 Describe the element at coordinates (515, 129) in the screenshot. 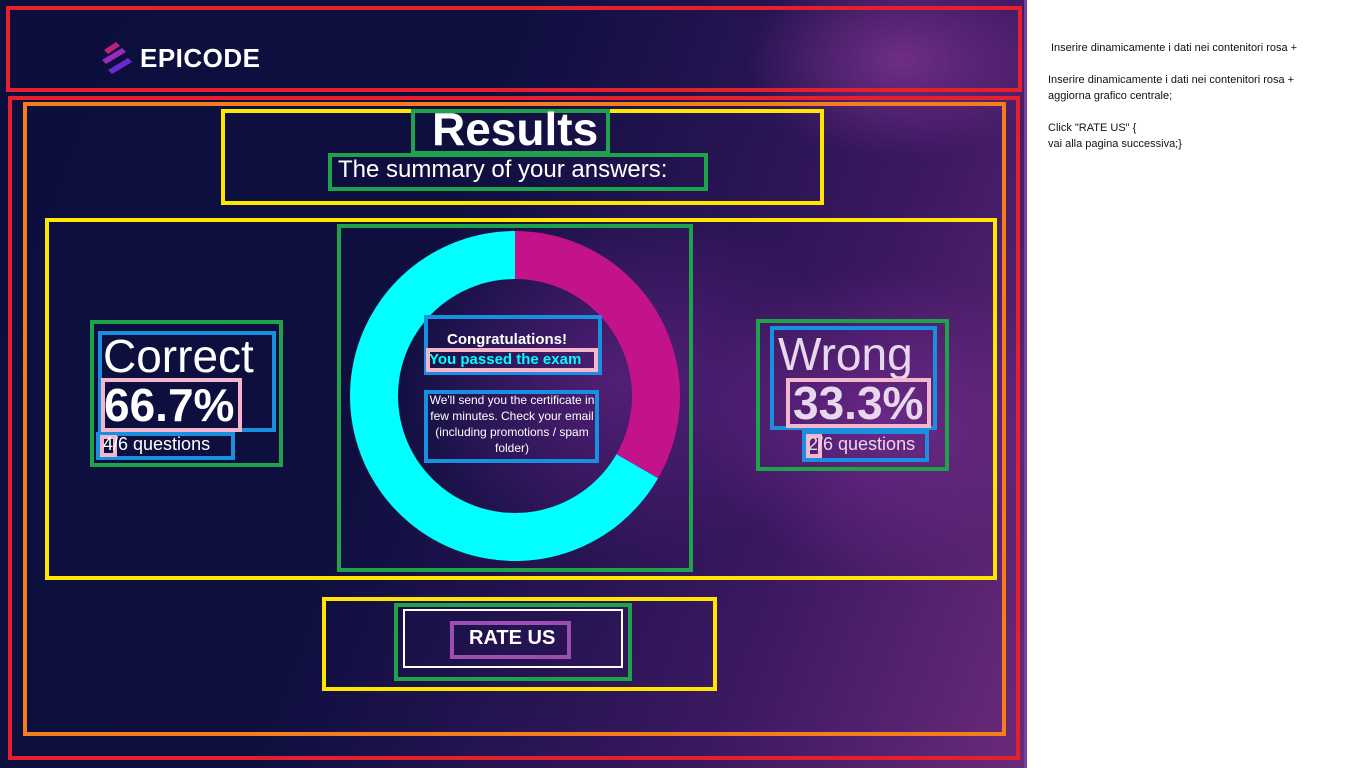

I see `page-title: Results` at that location.